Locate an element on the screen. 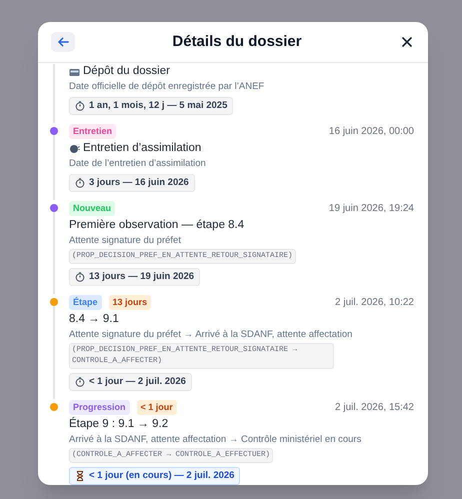 The height and width of the screenshot is (499, 462). event-description: Attente signature du préfet is located at coordinates (125, 240).